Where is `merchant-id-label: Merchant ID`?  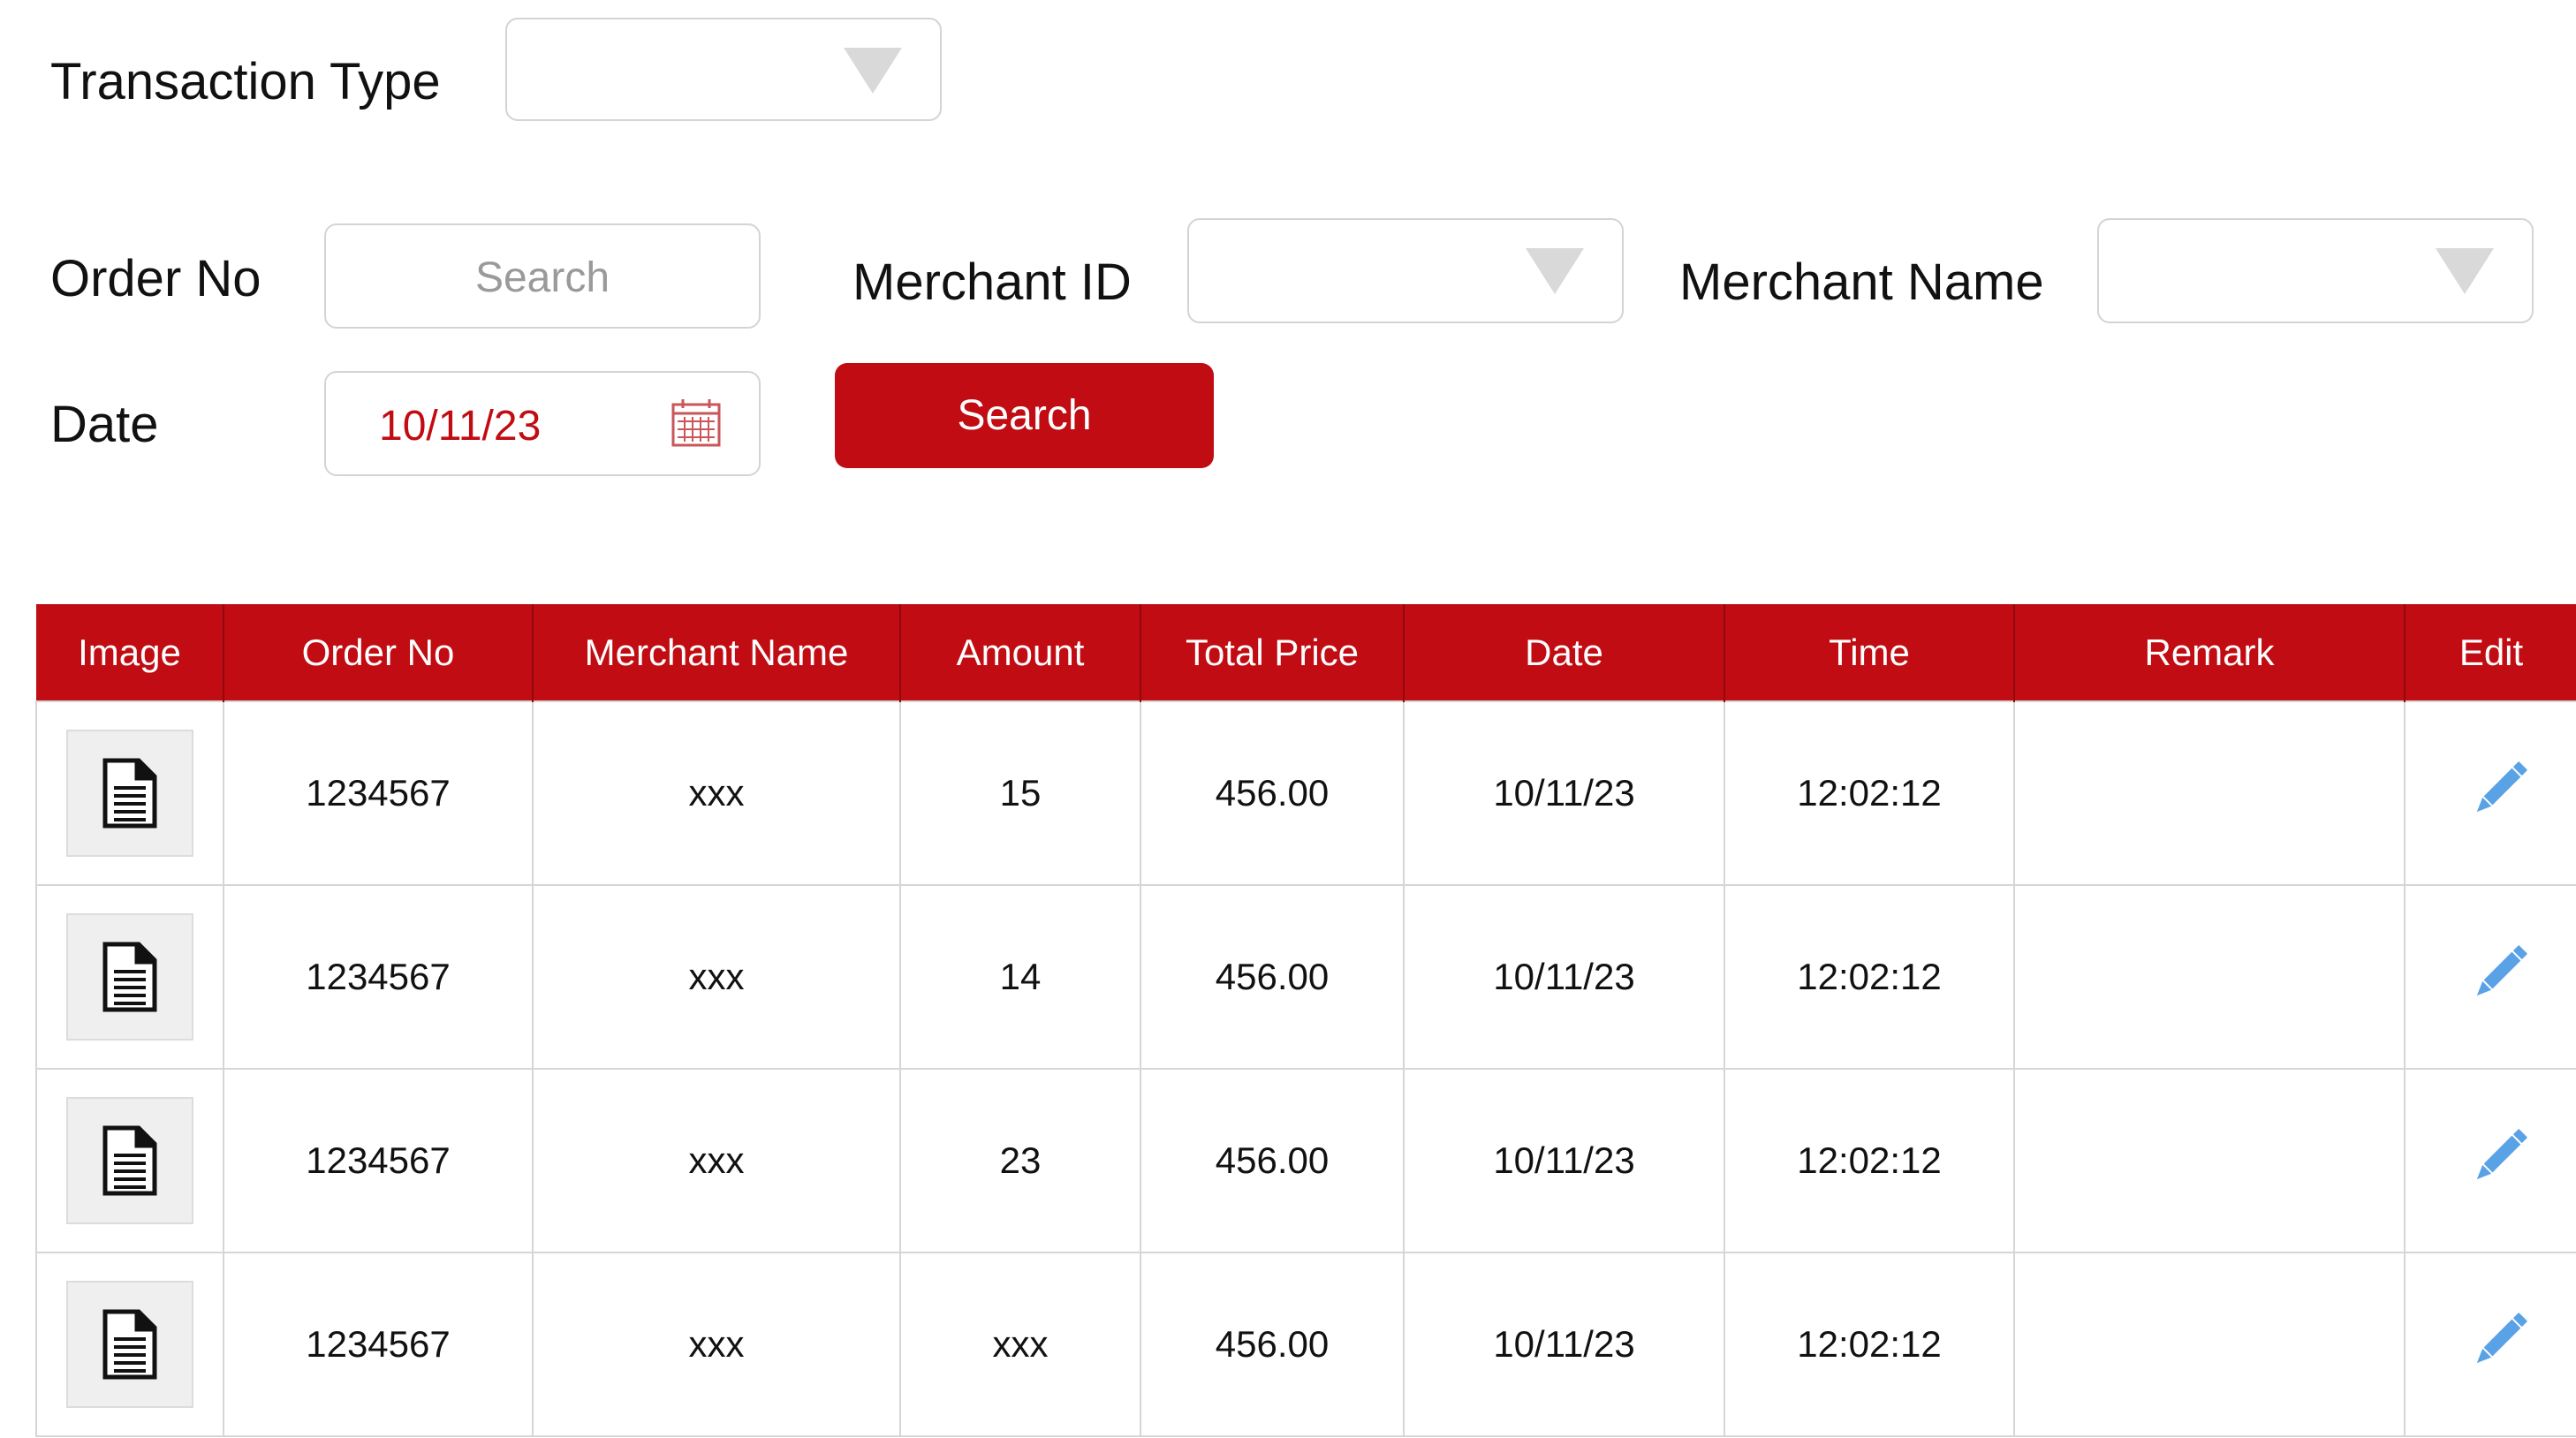
merchant-id-label: Merchant ID is located at coordinates (992, 282).